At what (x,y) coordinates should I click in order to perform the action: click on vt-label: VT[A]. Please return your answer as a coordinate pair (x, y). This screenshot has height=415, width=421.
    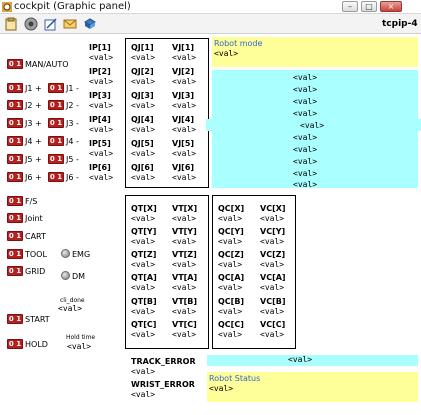
    Looking at the image, I should click on (185, 277).